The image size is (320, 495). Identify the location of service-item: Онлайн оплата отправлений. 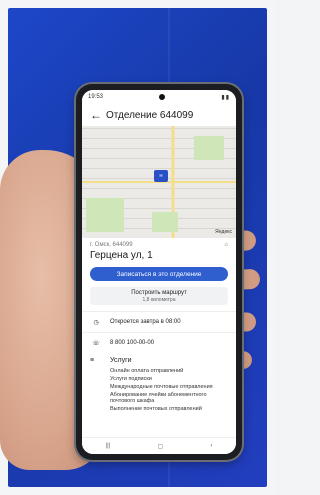
(147, 371).